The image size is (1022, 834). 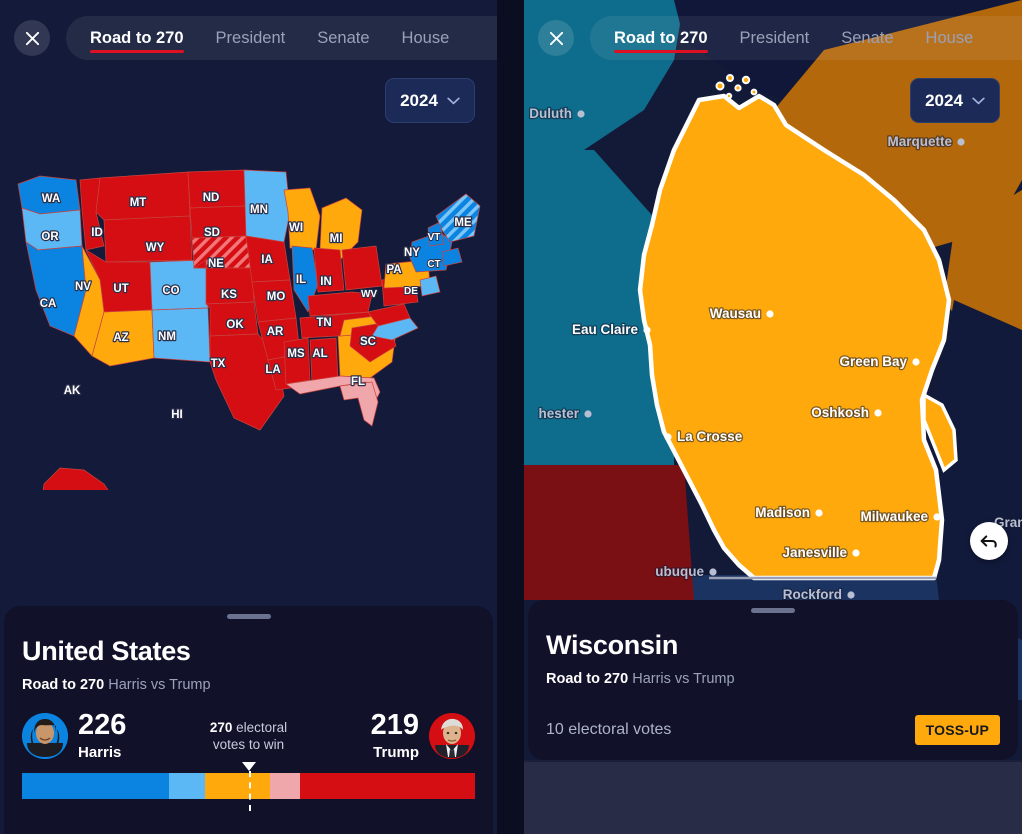 I want to click on state-label-ut: UT, so click(x=121, y=289).